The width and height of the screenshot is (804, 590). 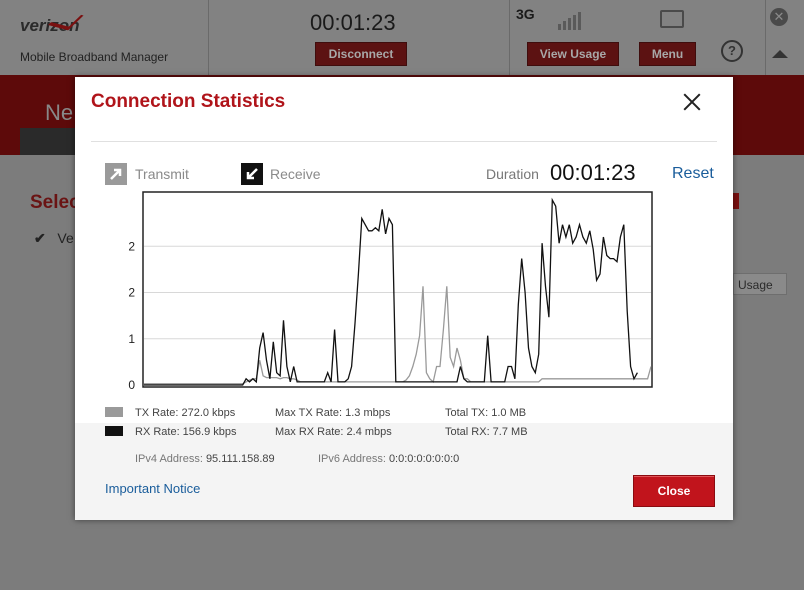 What do you see at coordinates (65, 238) in the screenshot?
I see `network-list-item-label: Ve` at bounding box center [65, 238].